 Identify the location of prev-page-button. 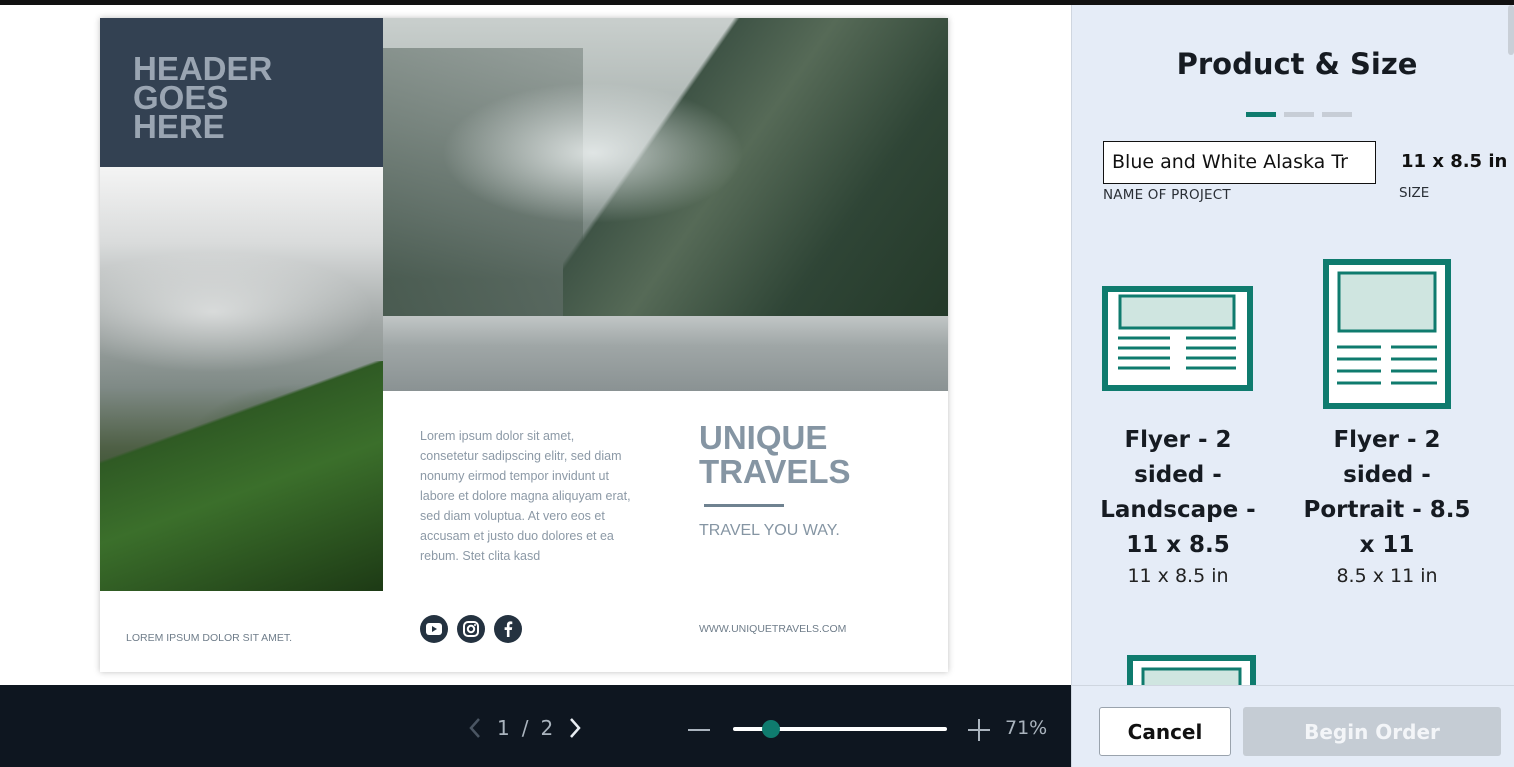
(475, 728).